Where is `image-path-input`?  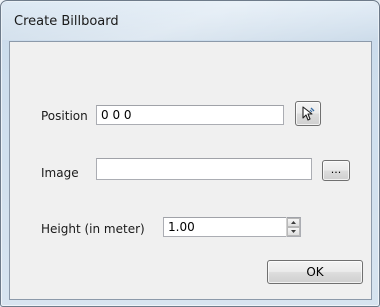
image-path-input is located at coordinates (204, 169).